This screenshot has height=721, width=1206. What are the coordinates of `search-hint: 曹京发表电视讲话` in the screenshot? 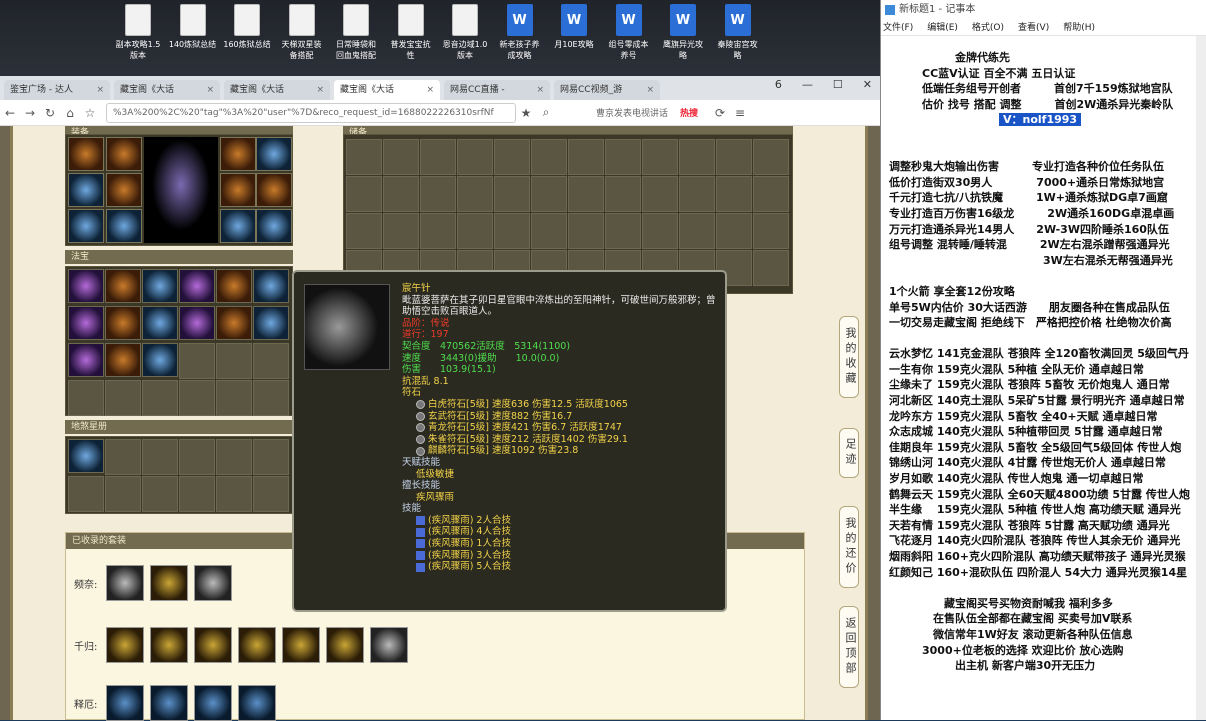 It's located at (632, 112).